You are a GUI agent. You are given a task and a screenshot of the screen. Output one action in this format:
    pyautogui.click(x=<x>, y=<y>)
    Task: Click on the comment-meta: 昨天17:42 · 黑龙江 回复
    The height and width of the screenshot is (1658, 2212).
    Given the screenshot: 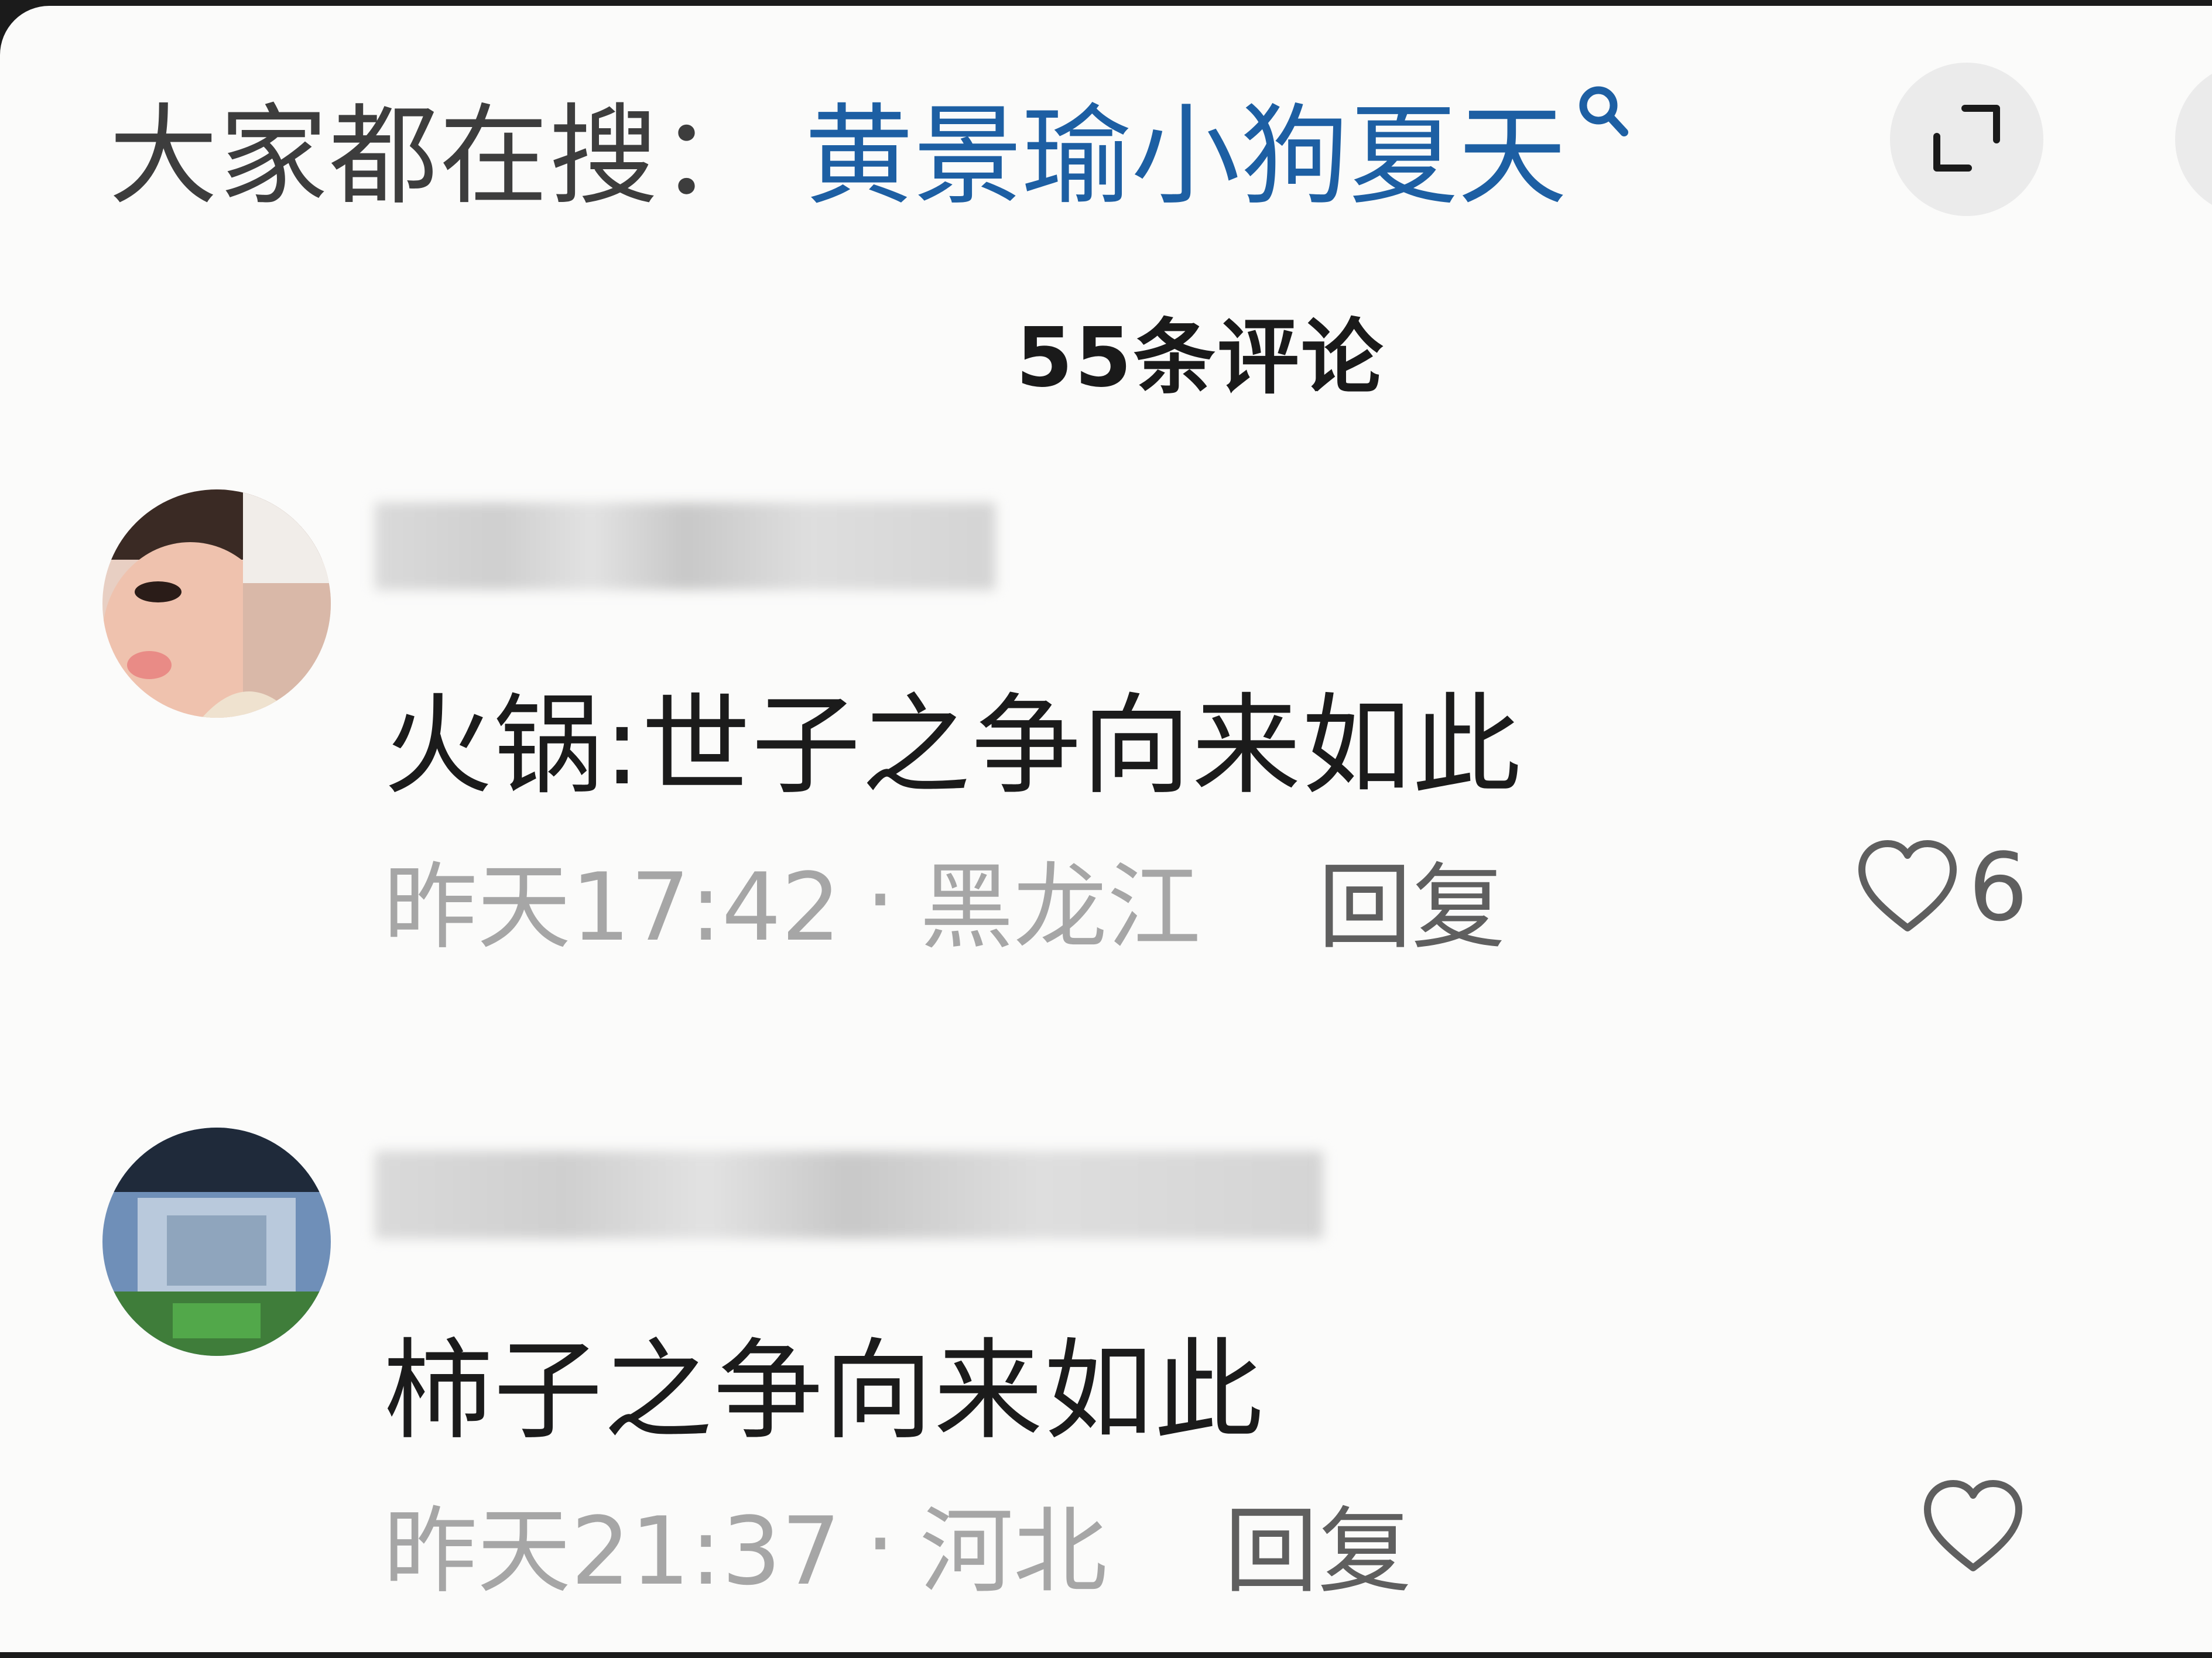 What is the action you would take?
    pyautogui.click(x=944, y=899)
    